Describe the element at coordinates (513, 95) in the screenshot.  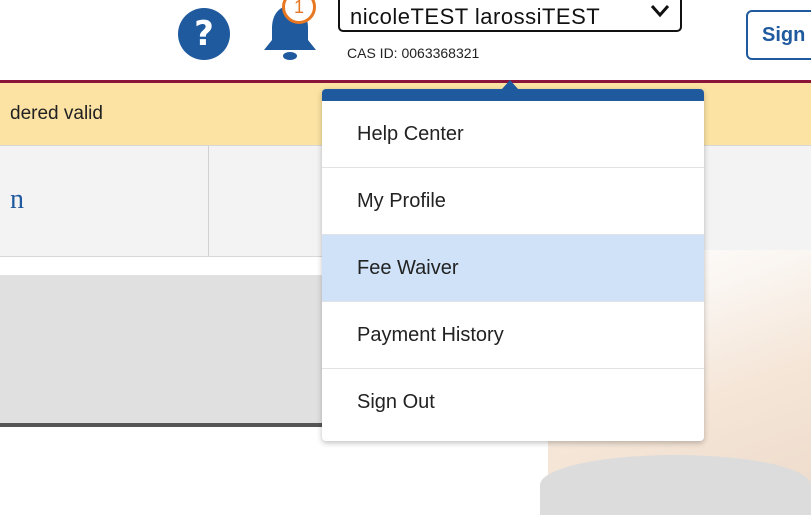
I see `dropdown-top-bar` at that location.